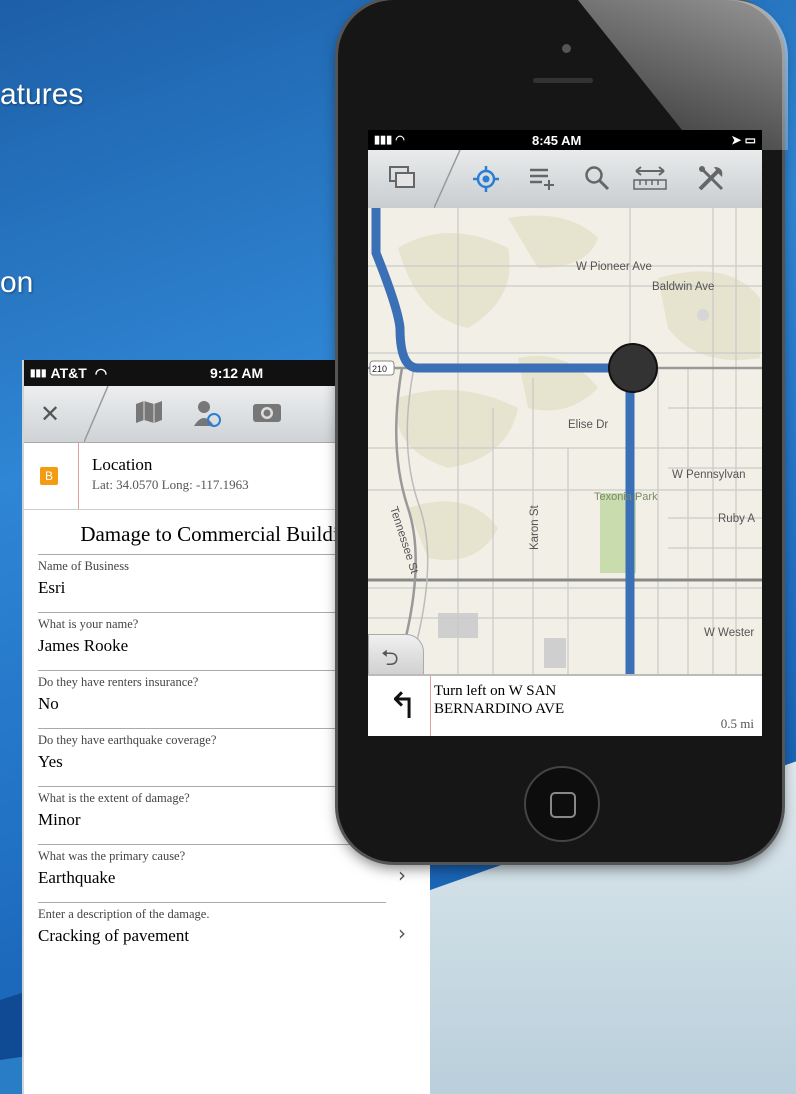  I want to click on screen-glare, so click(683, 75).